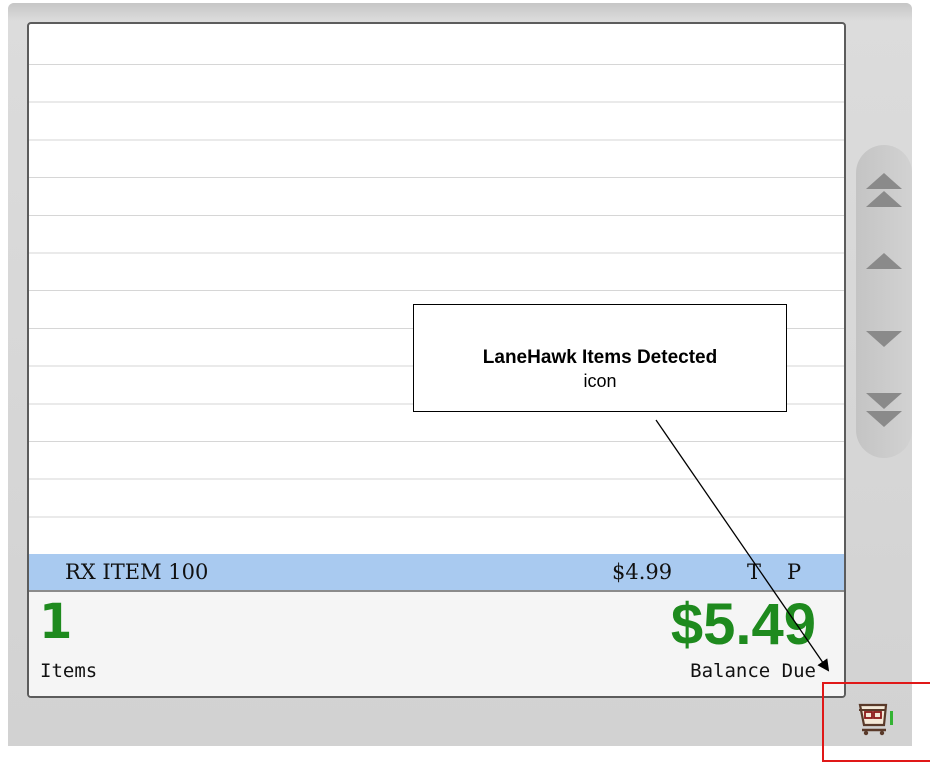  What do you see at coordinates (600, 381) in the screenshot?
I see `callout-subtitle: icon` at bounding box center [600, 381].